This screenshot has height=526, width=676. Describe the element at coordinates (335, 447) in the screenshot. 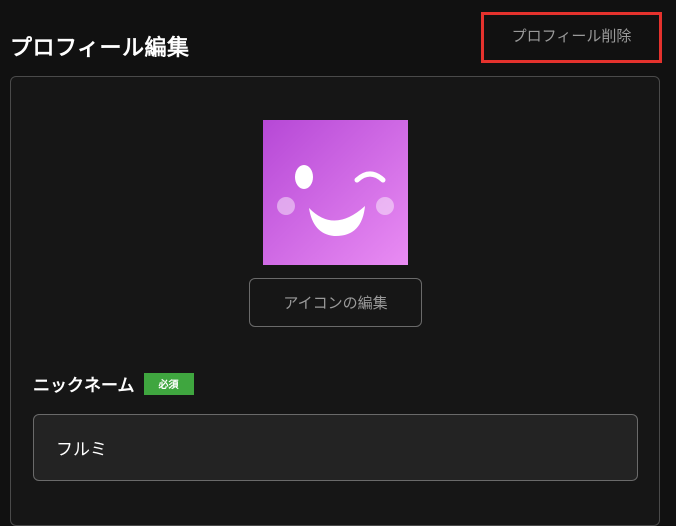

I see `nickname-input` at that location.